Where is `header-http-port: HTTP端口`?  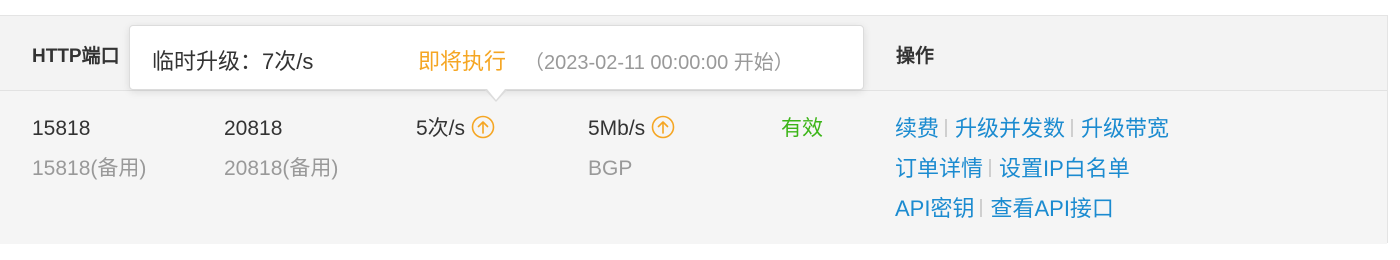
header-http-port: HTTP端口 is located at coordinates (76, 56).